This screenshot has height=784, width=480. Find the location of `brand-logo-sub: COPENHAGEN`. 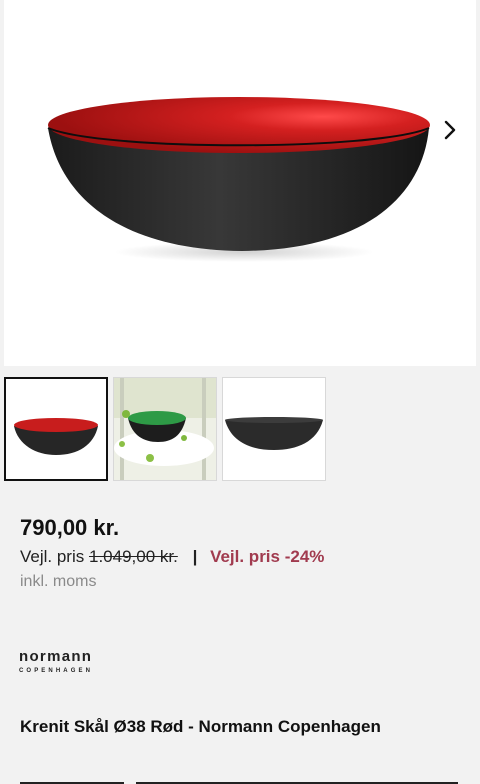

brand-logo-sub: COPENHAGEN is located at coordinates (56, 671).